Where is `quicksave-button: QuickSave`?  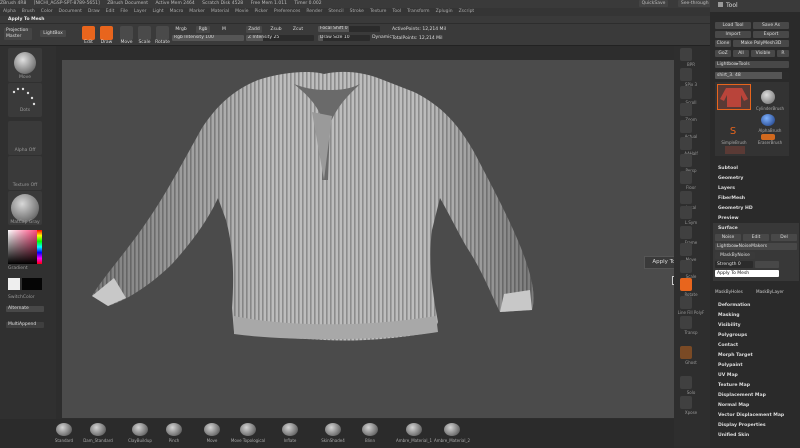
quicksave-button: QuickSave is located at coordinates (653, 3).